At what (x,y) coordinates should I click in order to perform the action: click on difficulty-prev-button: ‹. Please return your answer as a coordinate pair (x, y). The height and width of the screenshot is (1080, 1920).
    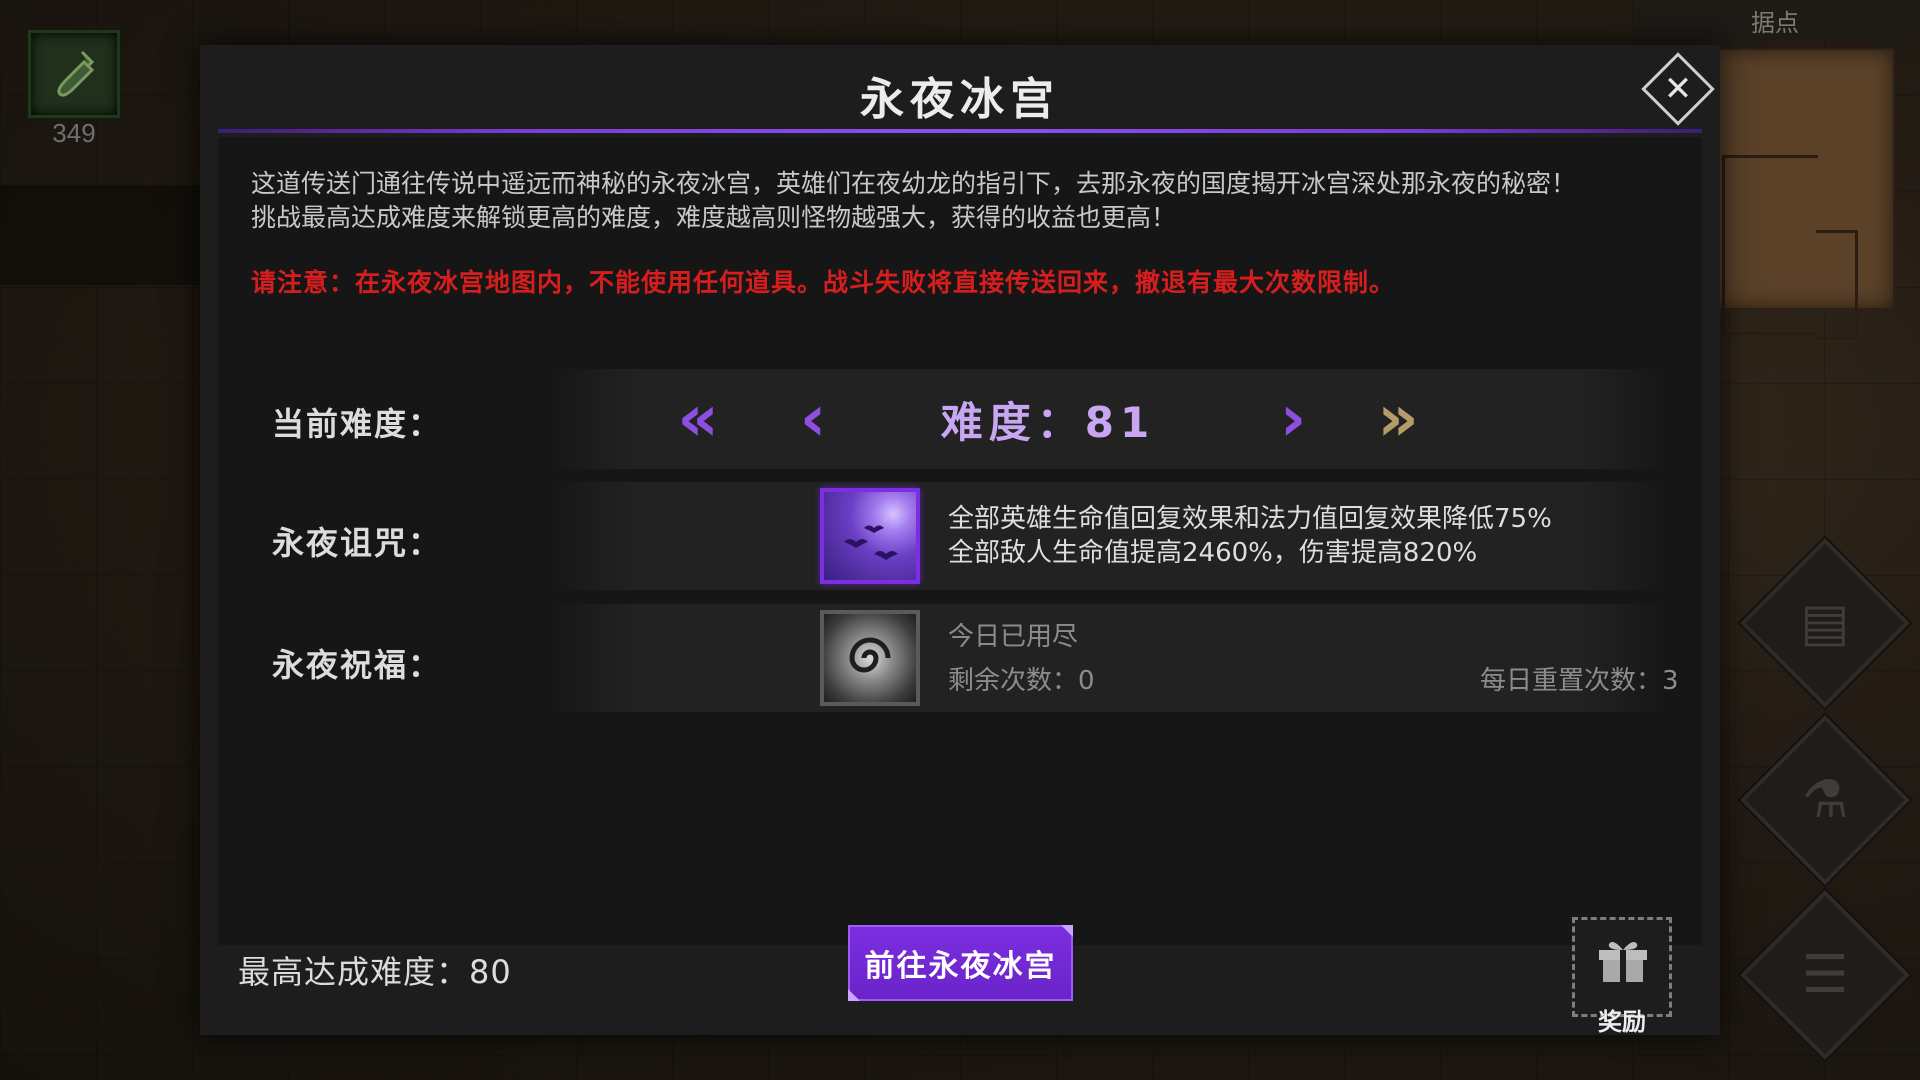
    Looking at the image, I should click on (813, 419).